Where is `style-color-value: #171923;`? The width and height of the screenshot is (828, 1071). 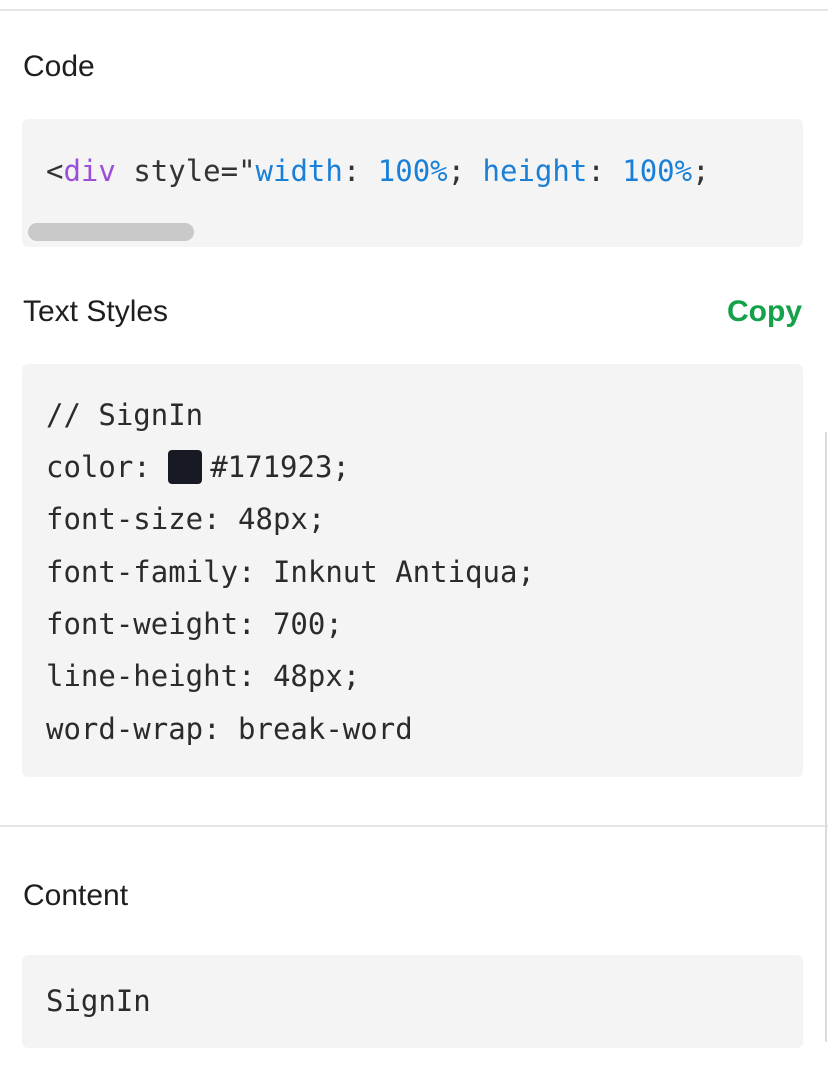 style-color-value: #171923; is located at coordinates (280, 467).